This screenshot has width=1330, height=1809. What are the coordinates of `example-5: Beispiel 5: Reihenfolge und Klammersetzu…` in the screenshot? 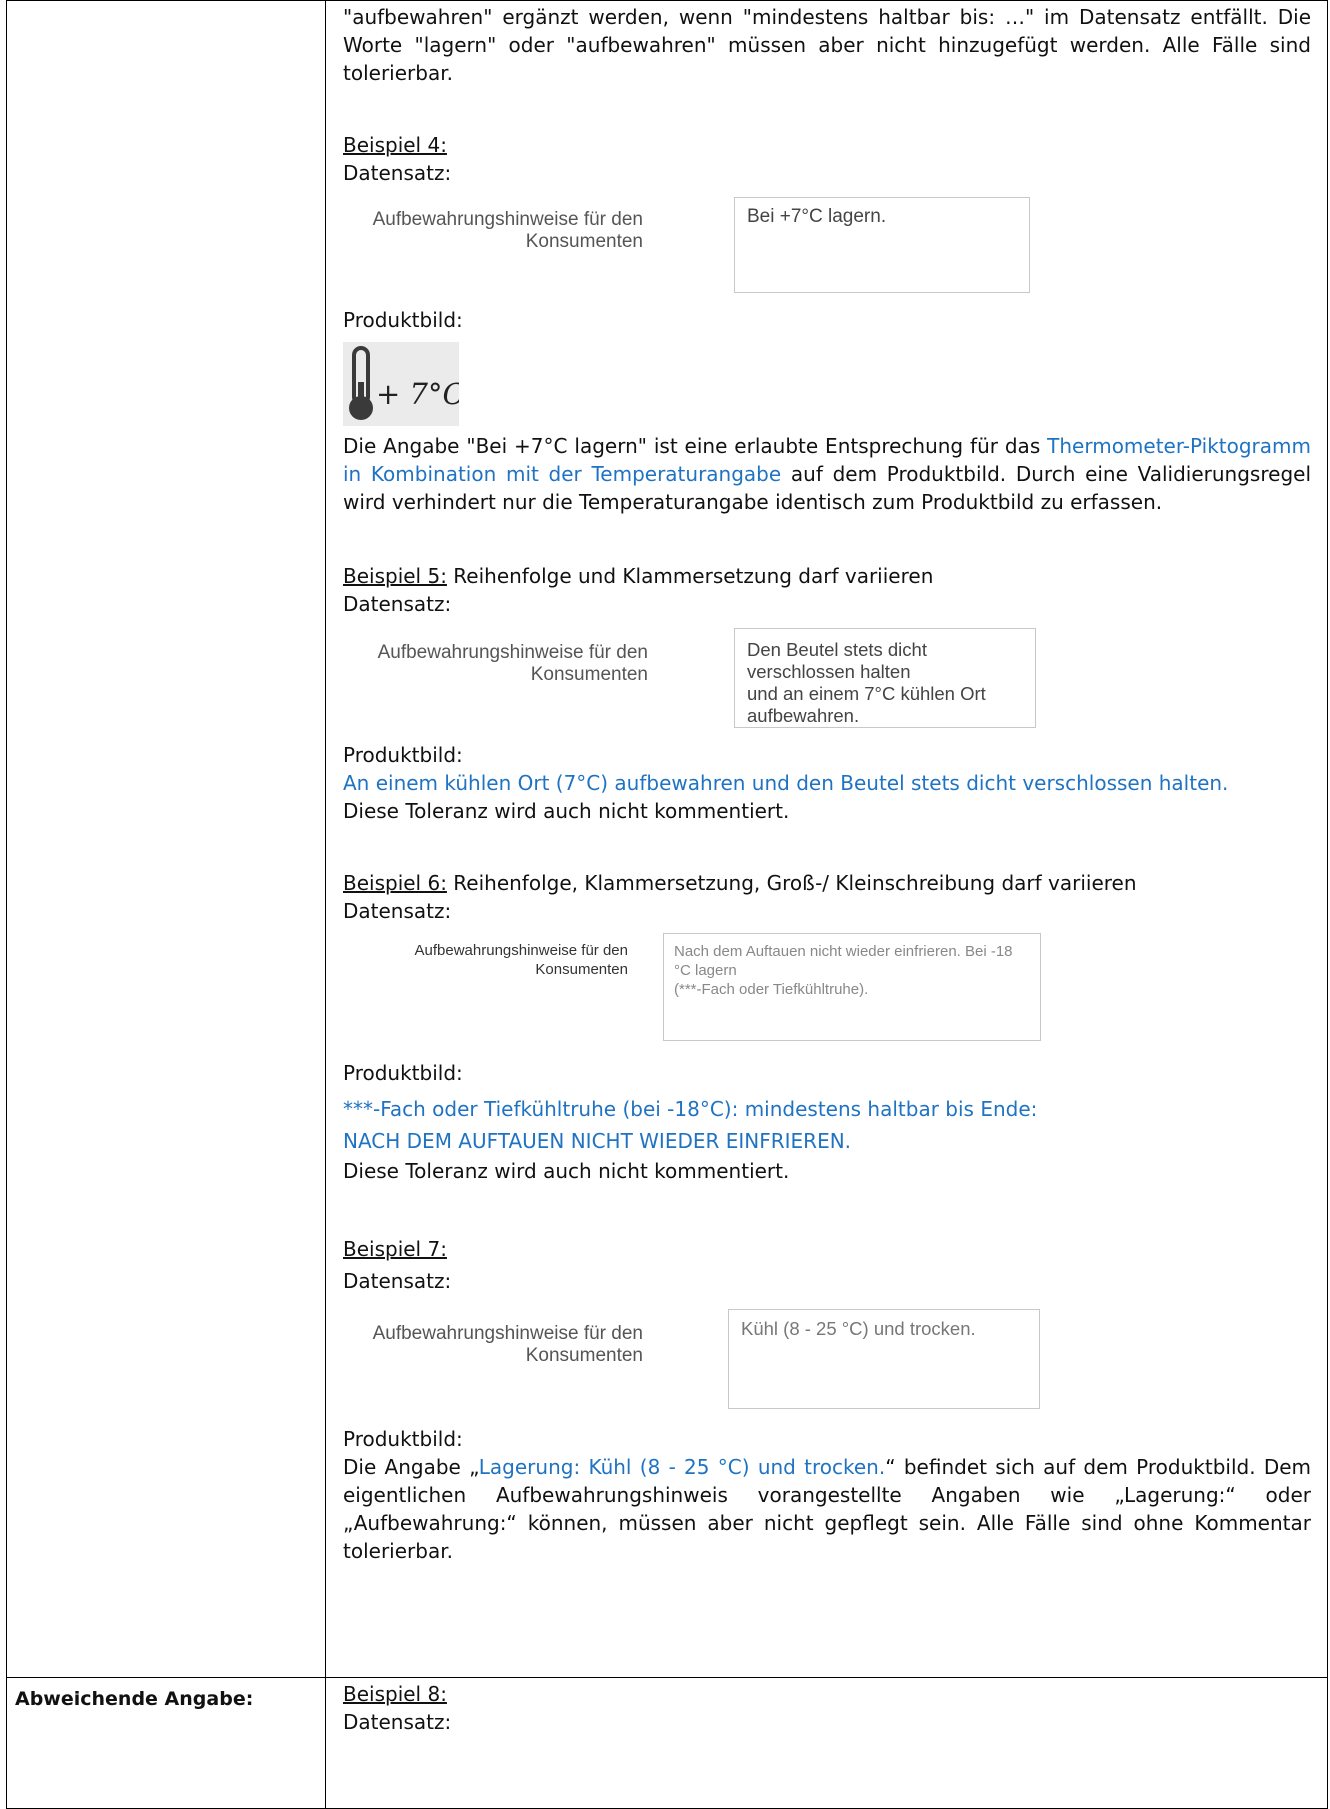 It's located at (827, 693).